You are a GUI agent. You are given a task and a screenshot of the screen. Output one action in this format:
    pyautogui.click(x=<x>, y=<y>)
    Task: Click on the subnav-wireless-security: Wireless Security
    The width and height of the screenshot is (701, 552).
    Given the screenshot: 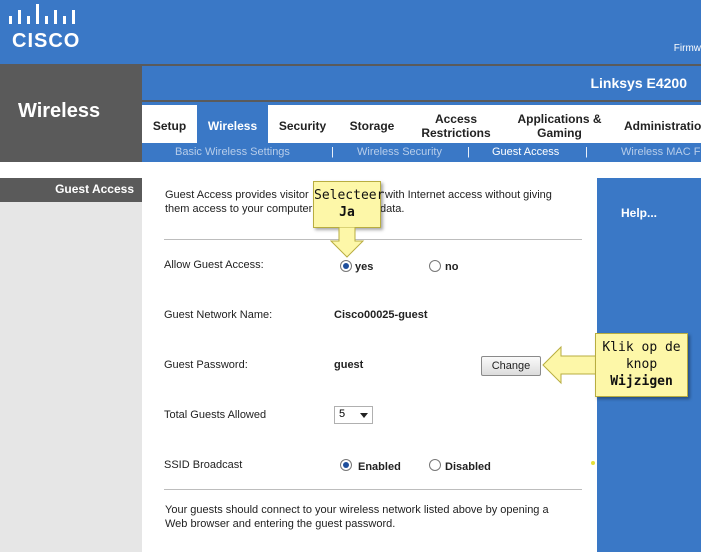 What is the action you would take?
    pyautogui.click(x=399, y=152)
    